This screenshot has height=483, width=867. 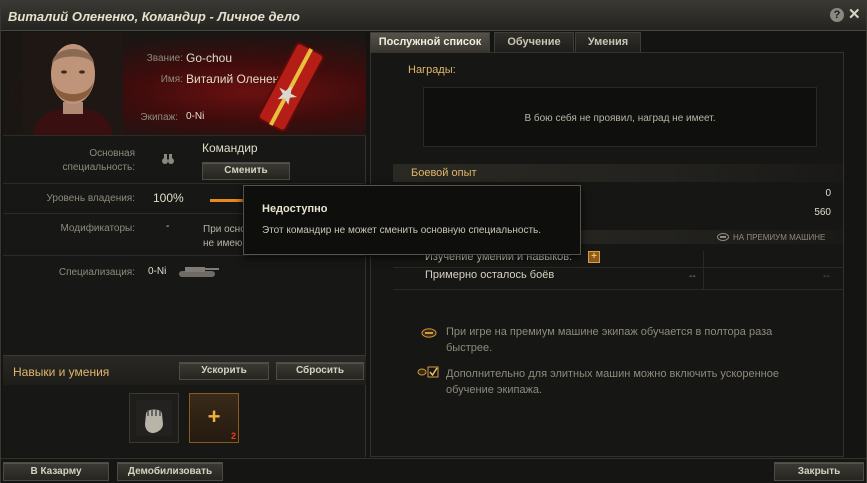 I want to click on specialization-label: Специализация:, so click(x=96, y=272).